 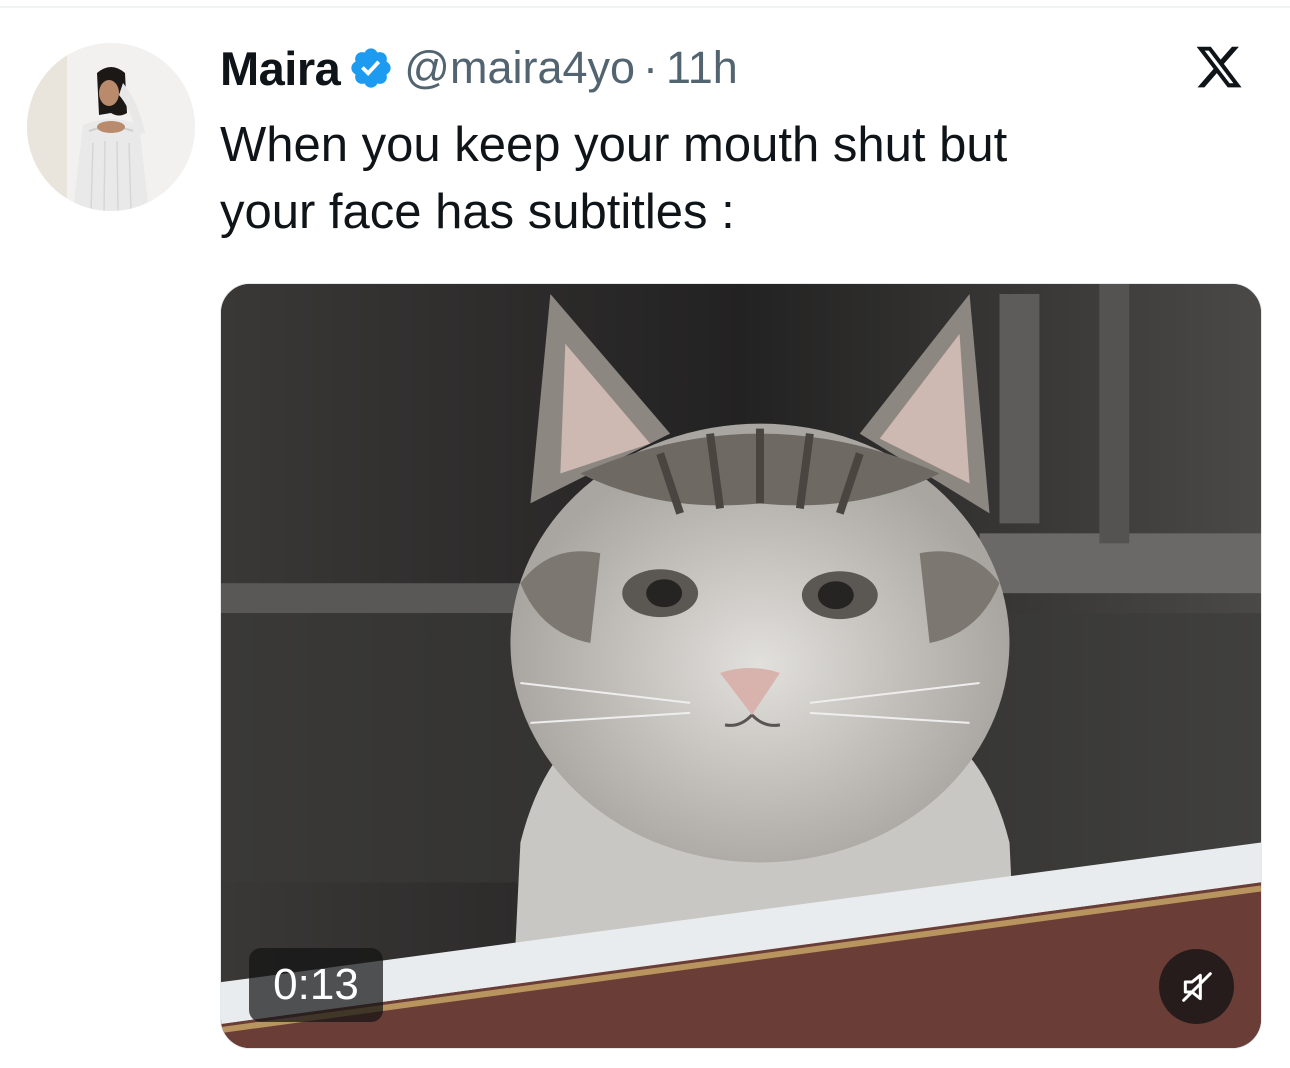 I want to click on avatar, so click(x=111, y=127).